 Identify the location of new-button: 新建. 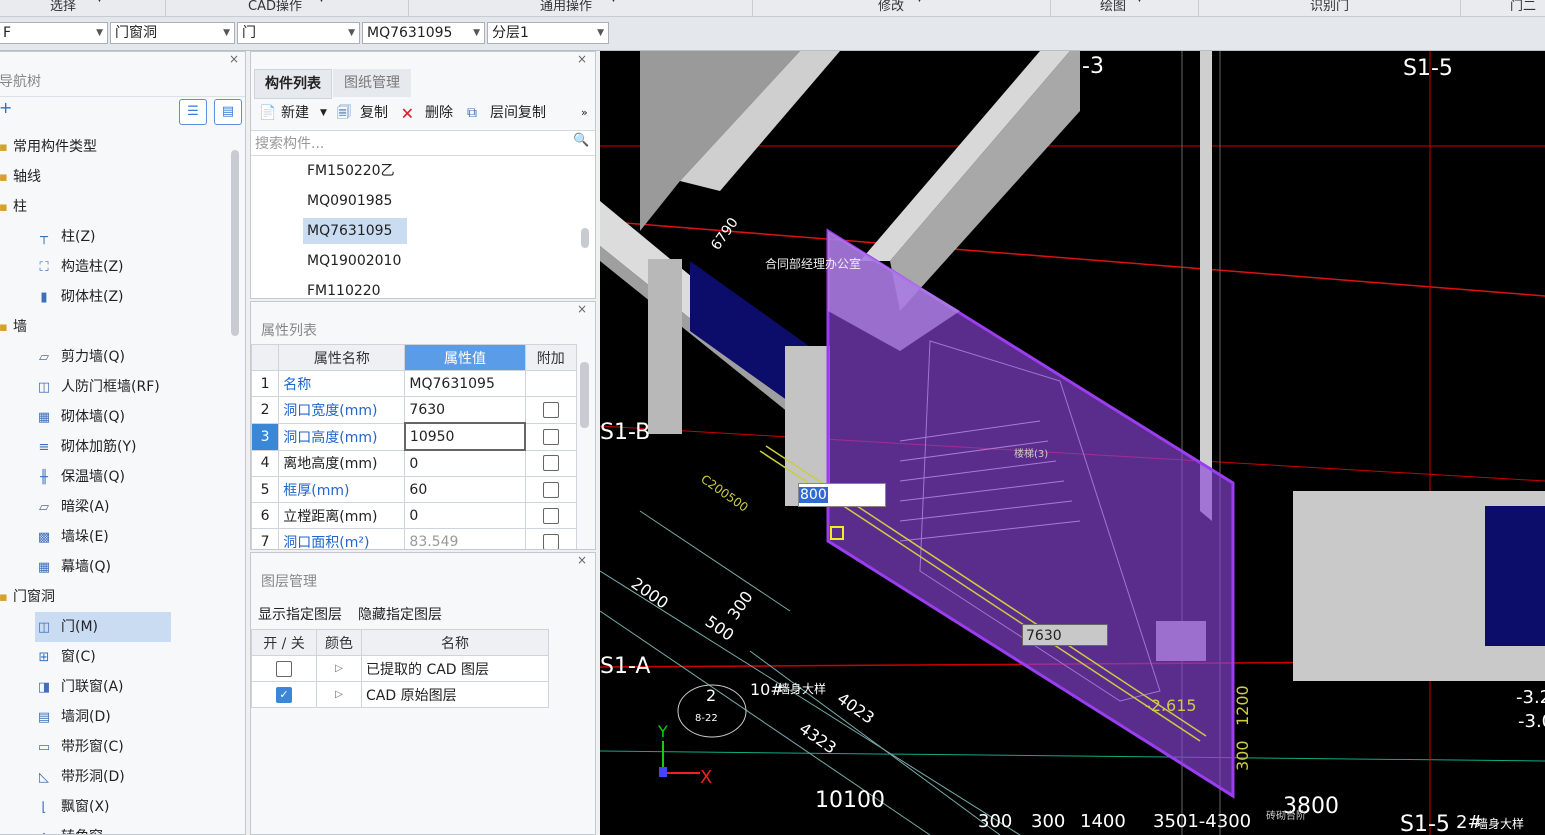
(295, 113).